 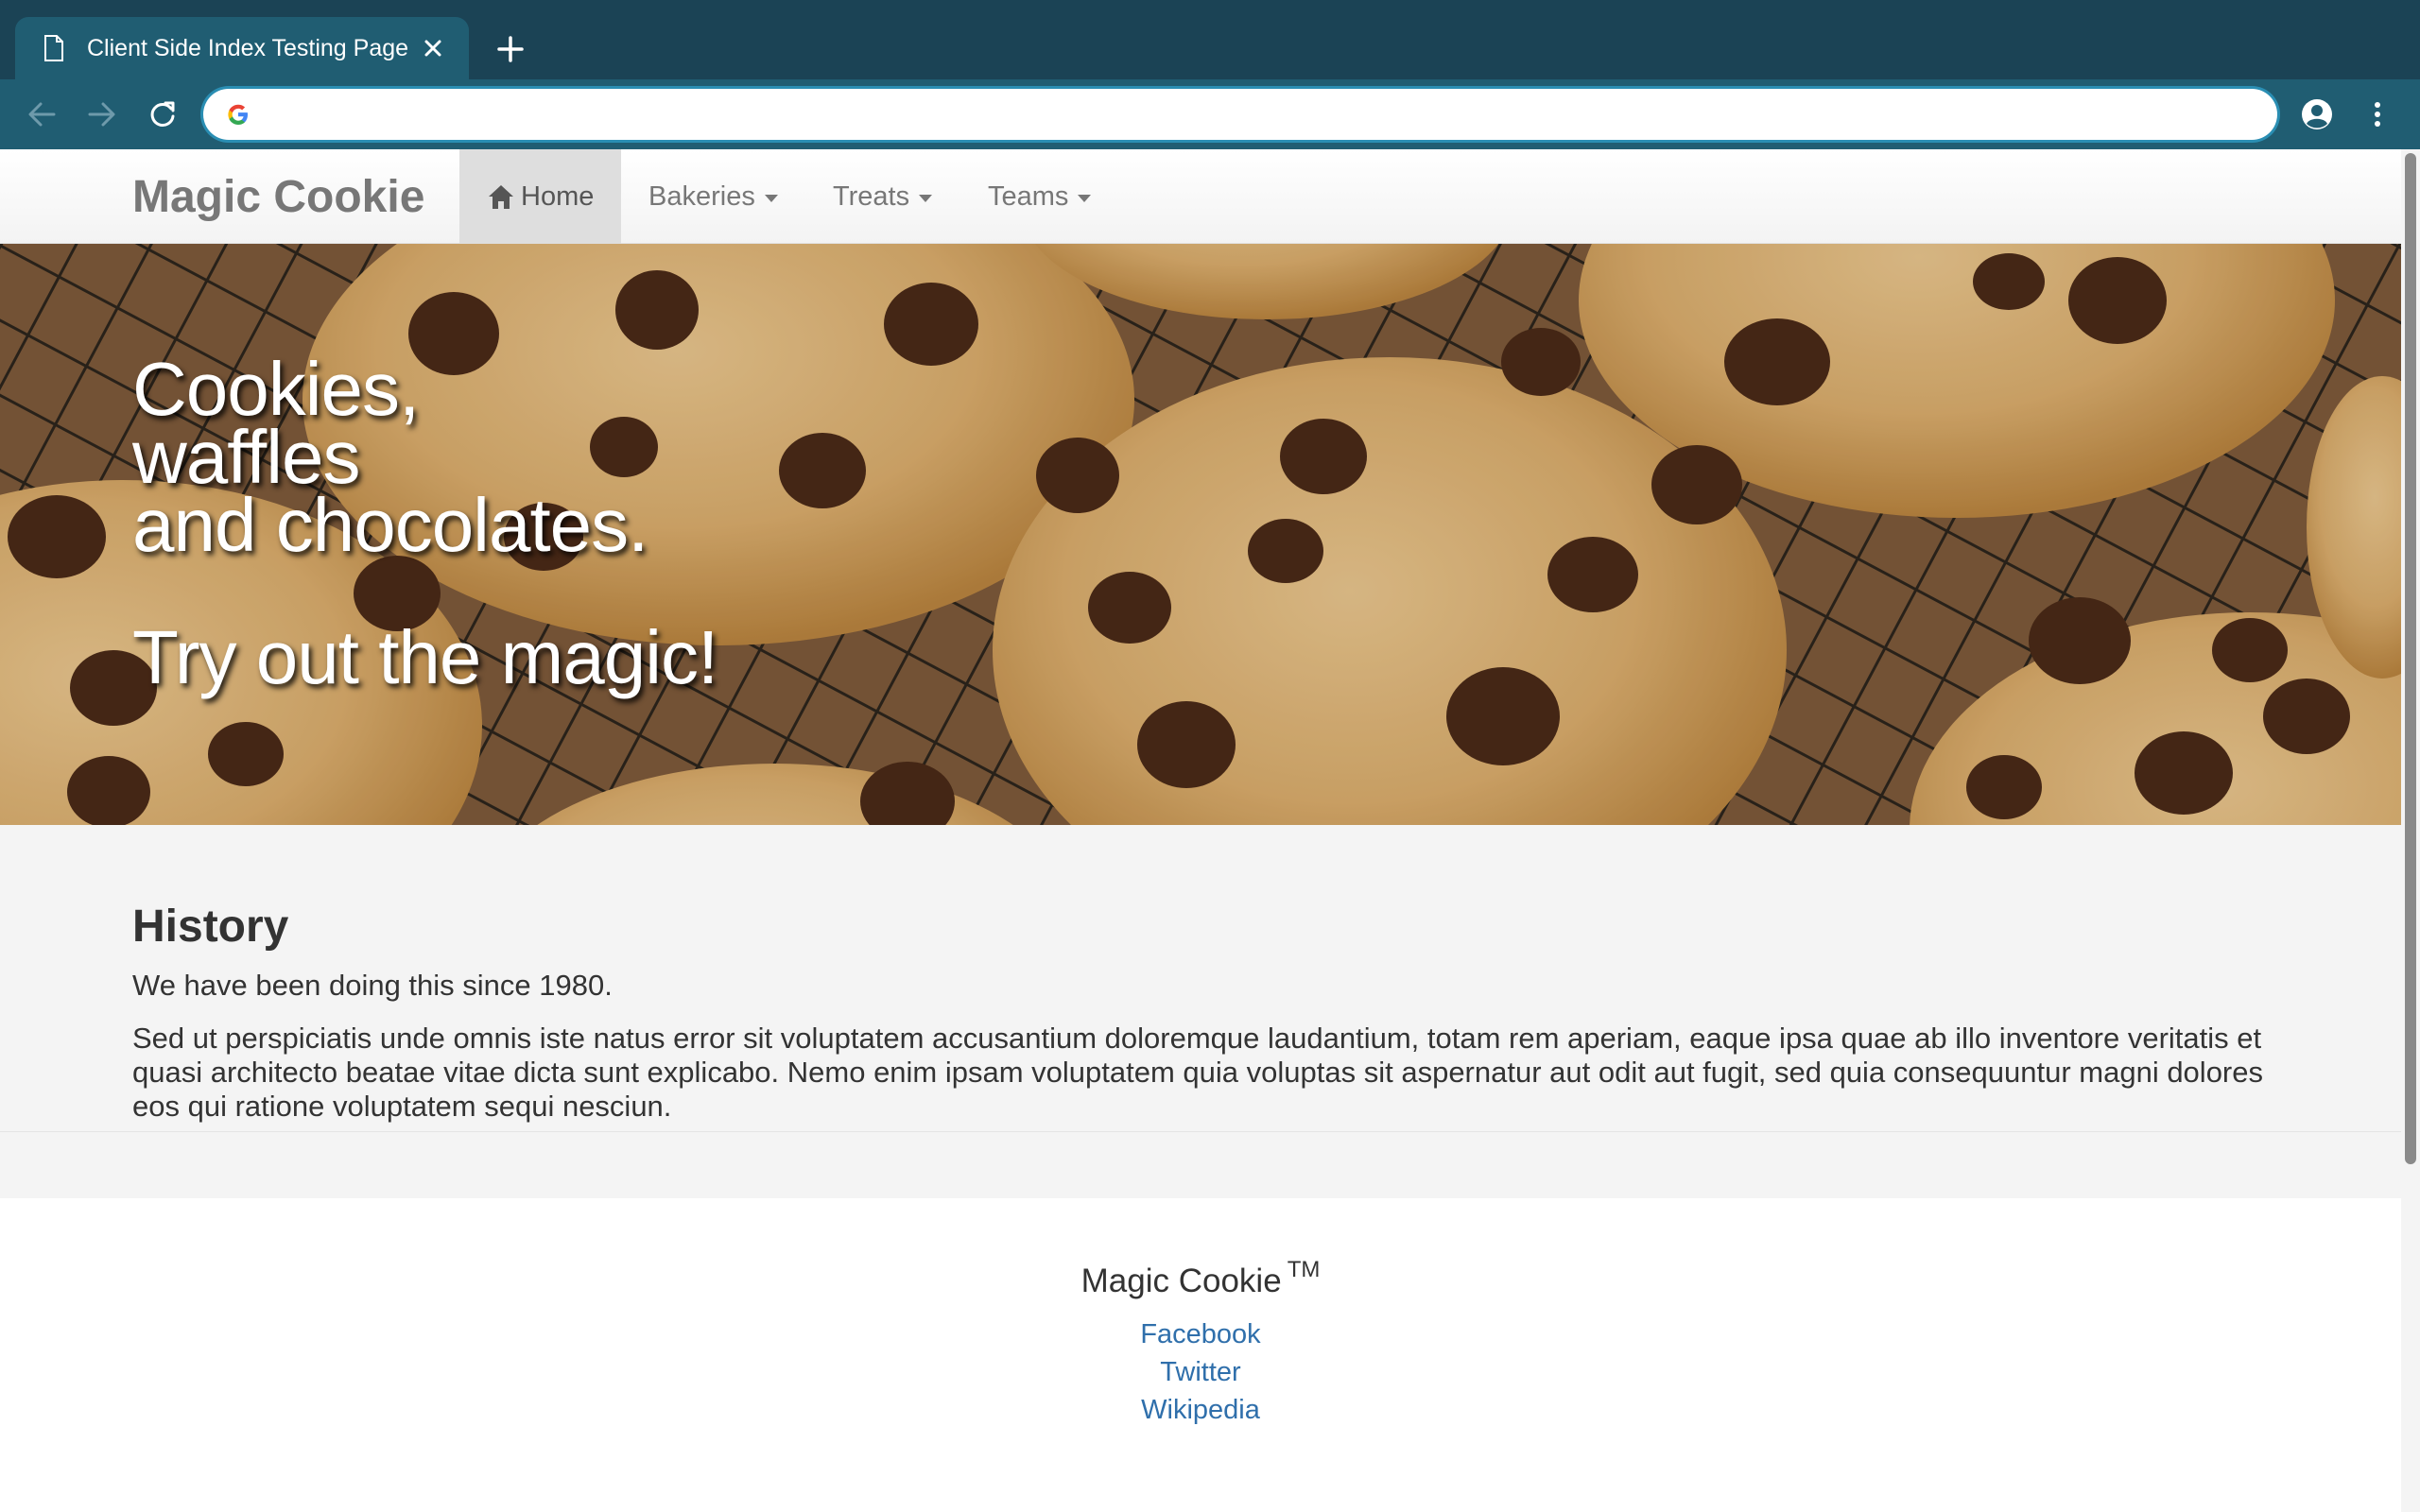 I want to click on hero-line: and chocolates., so click(x=390, y=525).